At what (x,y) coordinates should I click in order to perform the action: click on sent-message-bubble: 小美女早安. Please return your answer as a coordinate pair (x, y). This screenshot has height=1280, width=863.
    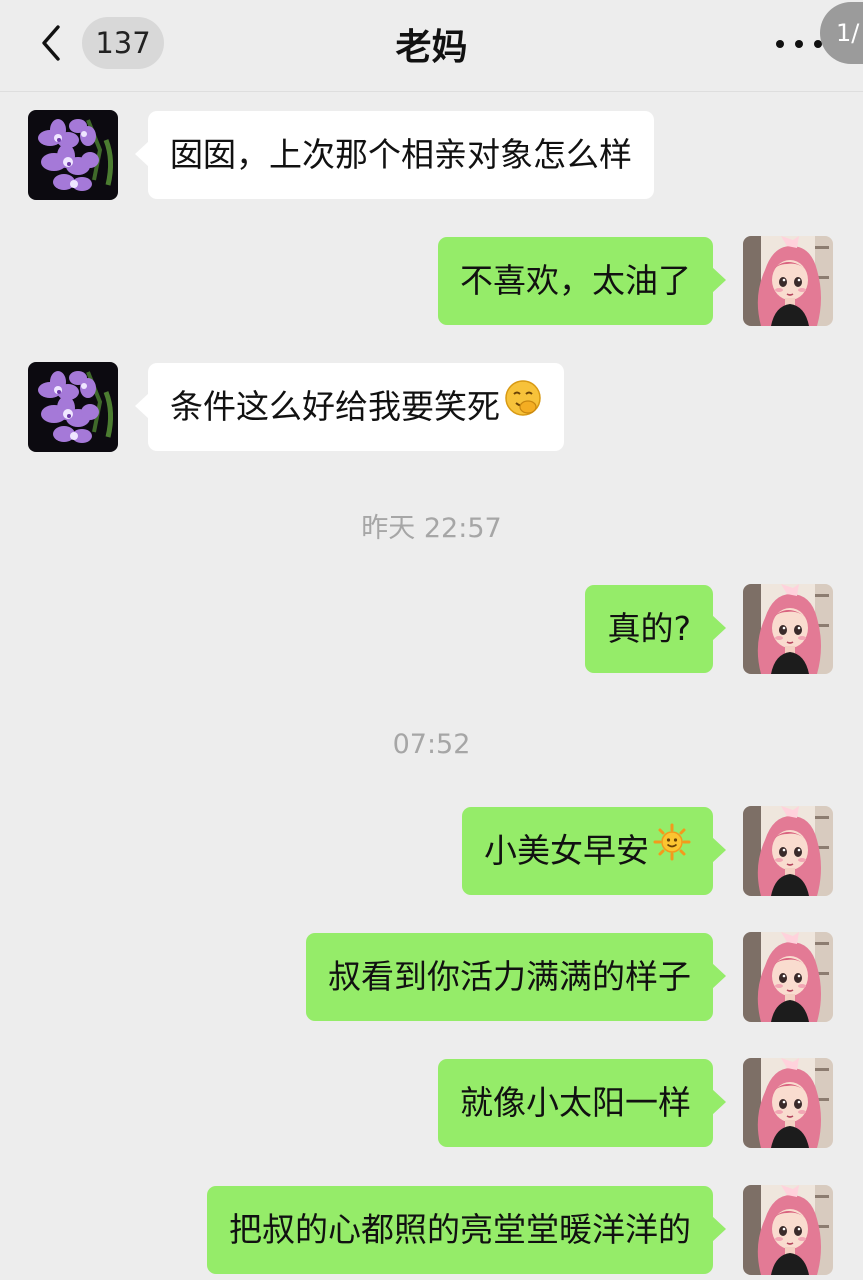
    Looking at the image, I should click on (594, 850).